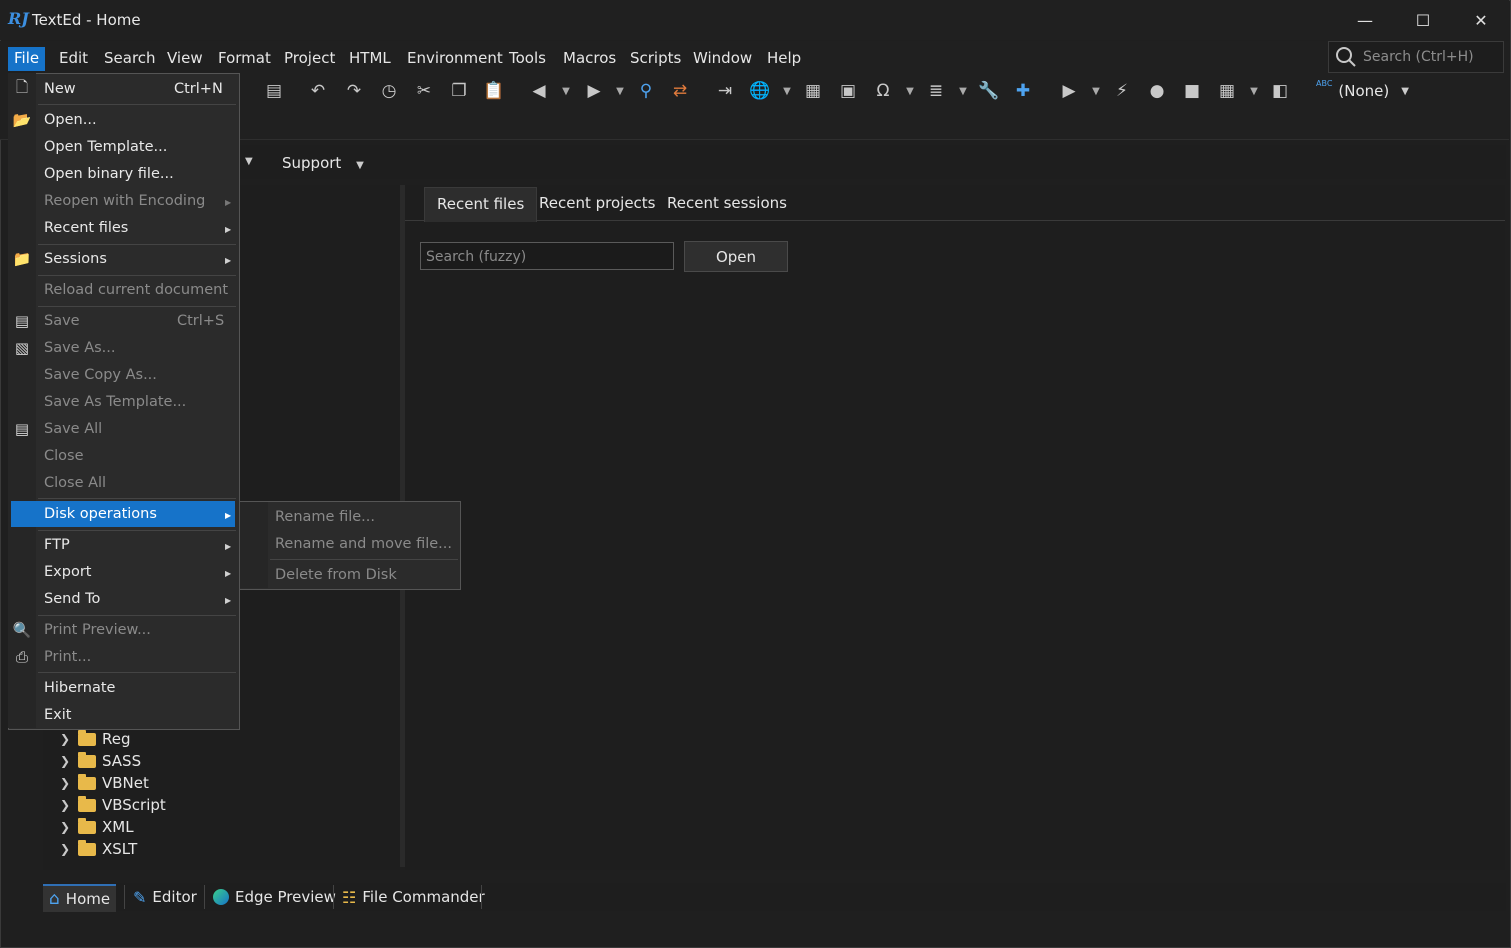 The image size is (1511, 948). Describe the element at coordinates (963, 91) in the screenshot. I see `document-list-dropdown-icon: ▼` at that location.